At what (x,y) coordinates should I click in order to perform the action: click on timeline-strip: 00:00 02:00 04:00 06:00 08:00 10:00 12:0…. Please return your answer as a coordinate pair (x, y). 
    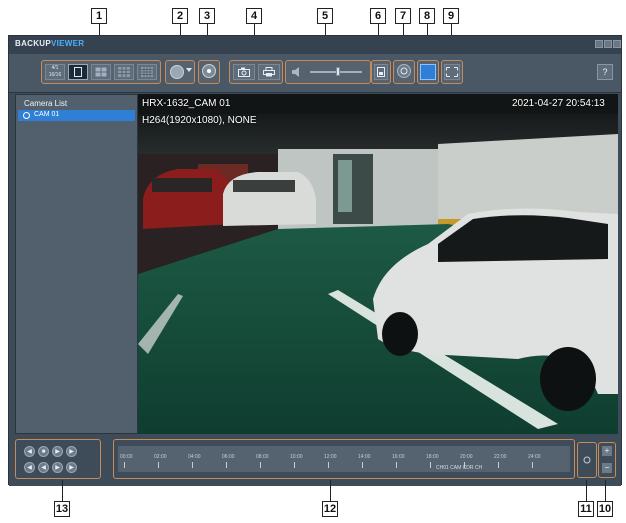
    Looking at the image, I should click on (344, 459).